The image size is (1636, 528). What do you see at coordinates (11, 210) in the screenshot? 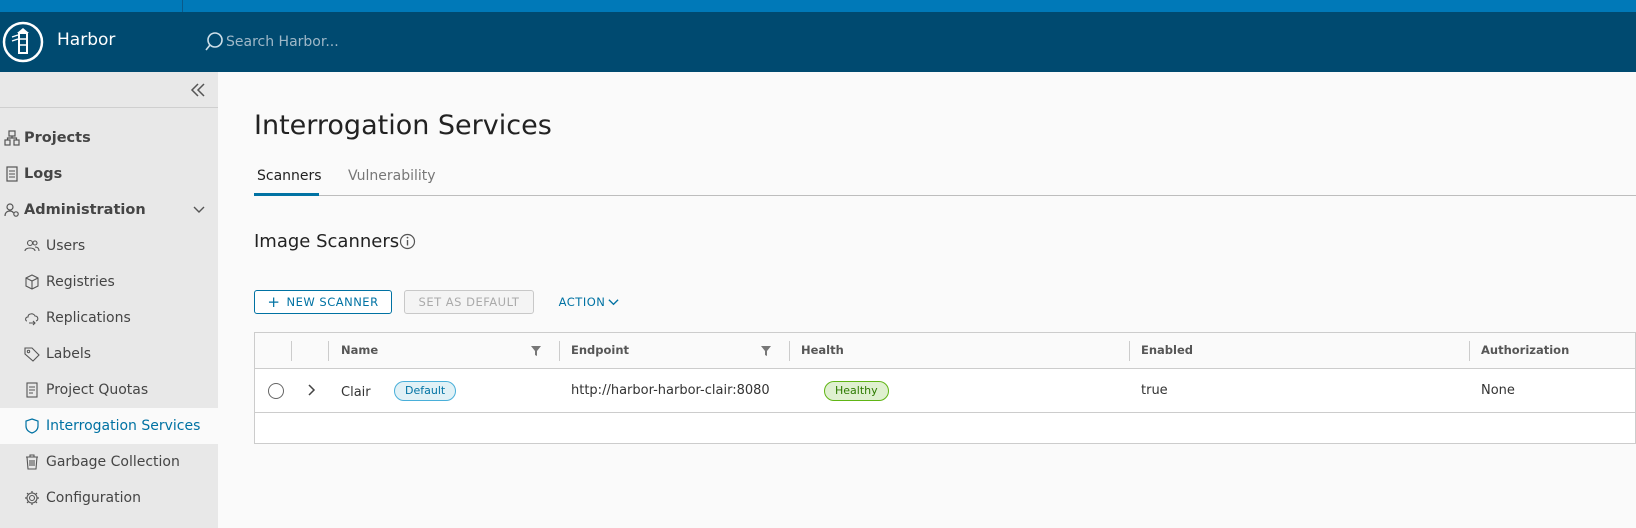
I see `administration-icon` at bounding box center [11, 210].